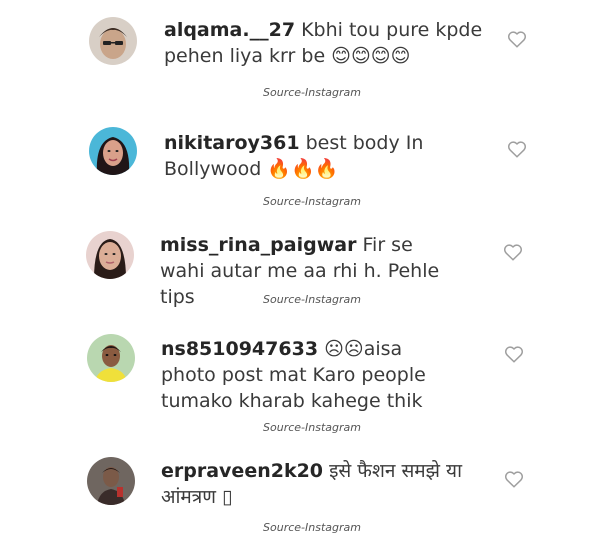 The image size is (600, 544). I want to click on comment-username: nikitaroy361, so click(232, 143).